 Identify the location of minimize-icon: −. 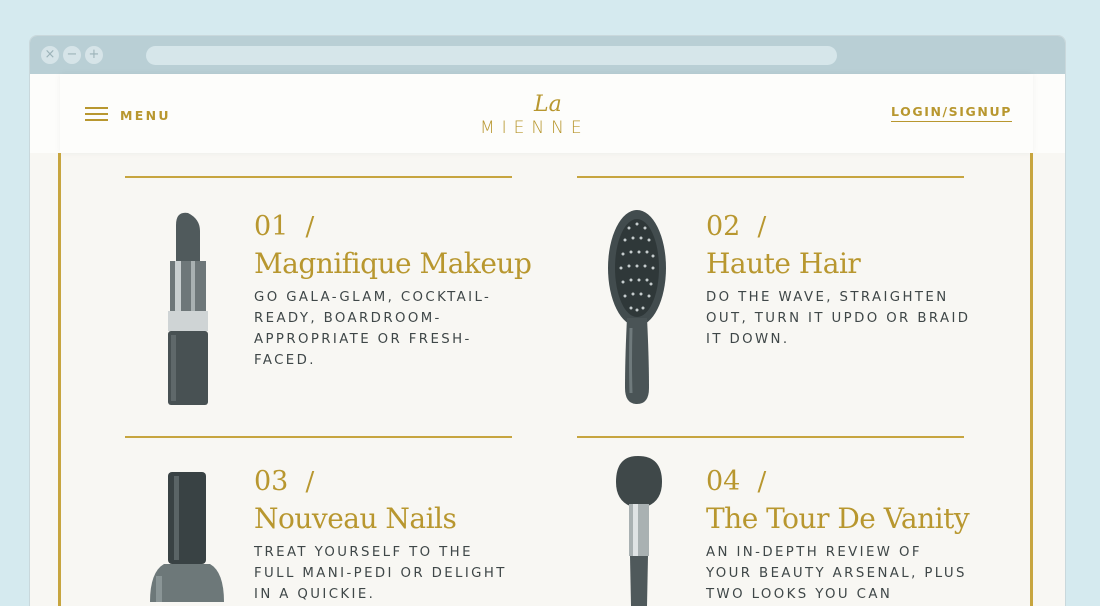
(72, 55).